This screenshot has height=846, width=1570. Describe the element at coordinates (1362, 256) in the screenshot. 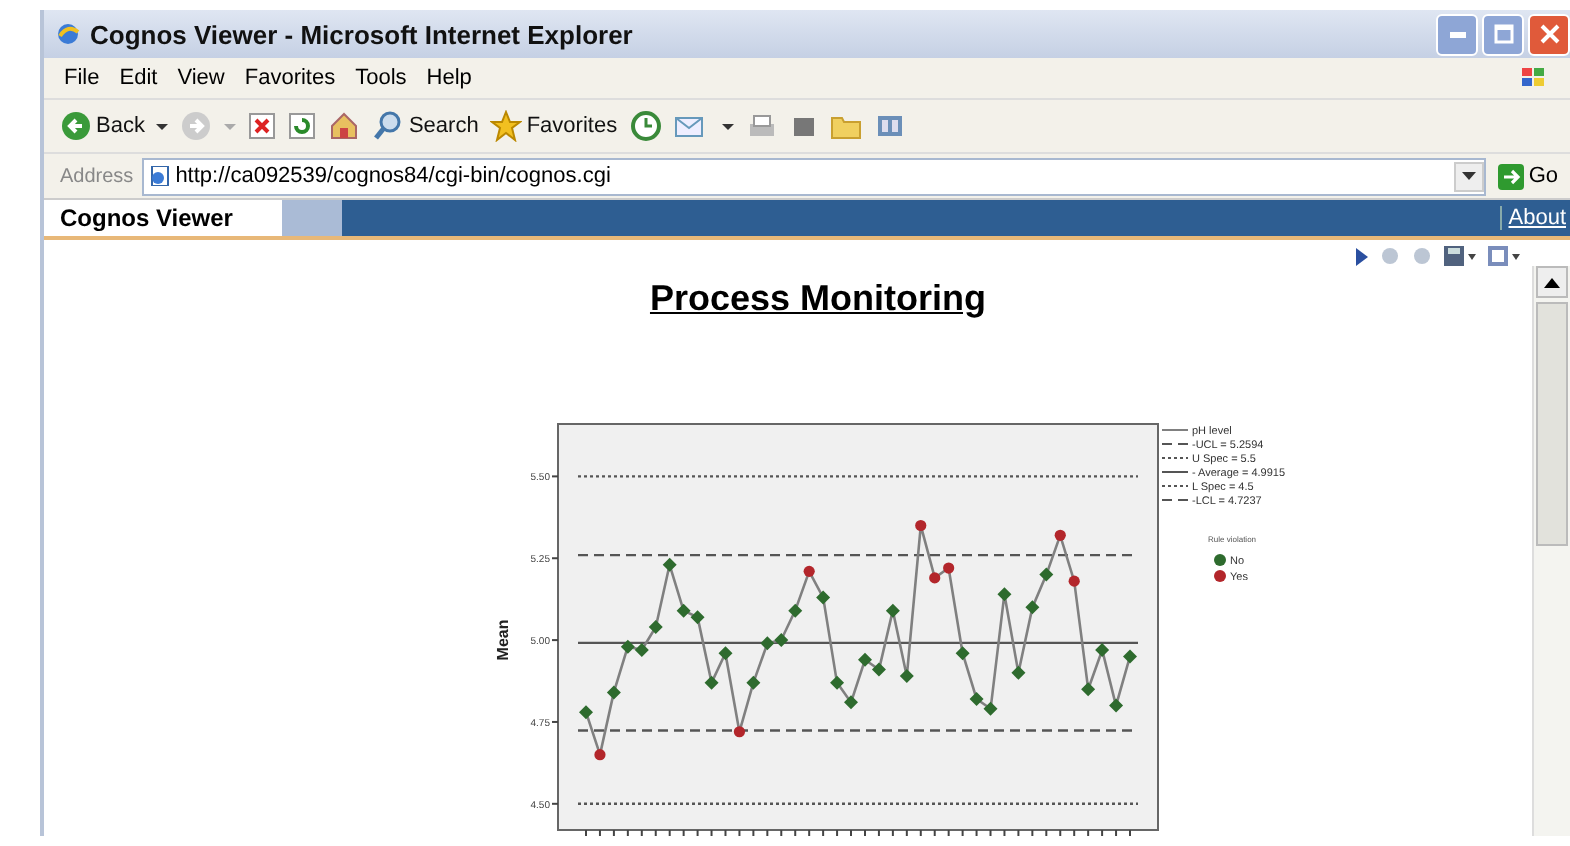

I see `play-icon` at that location.